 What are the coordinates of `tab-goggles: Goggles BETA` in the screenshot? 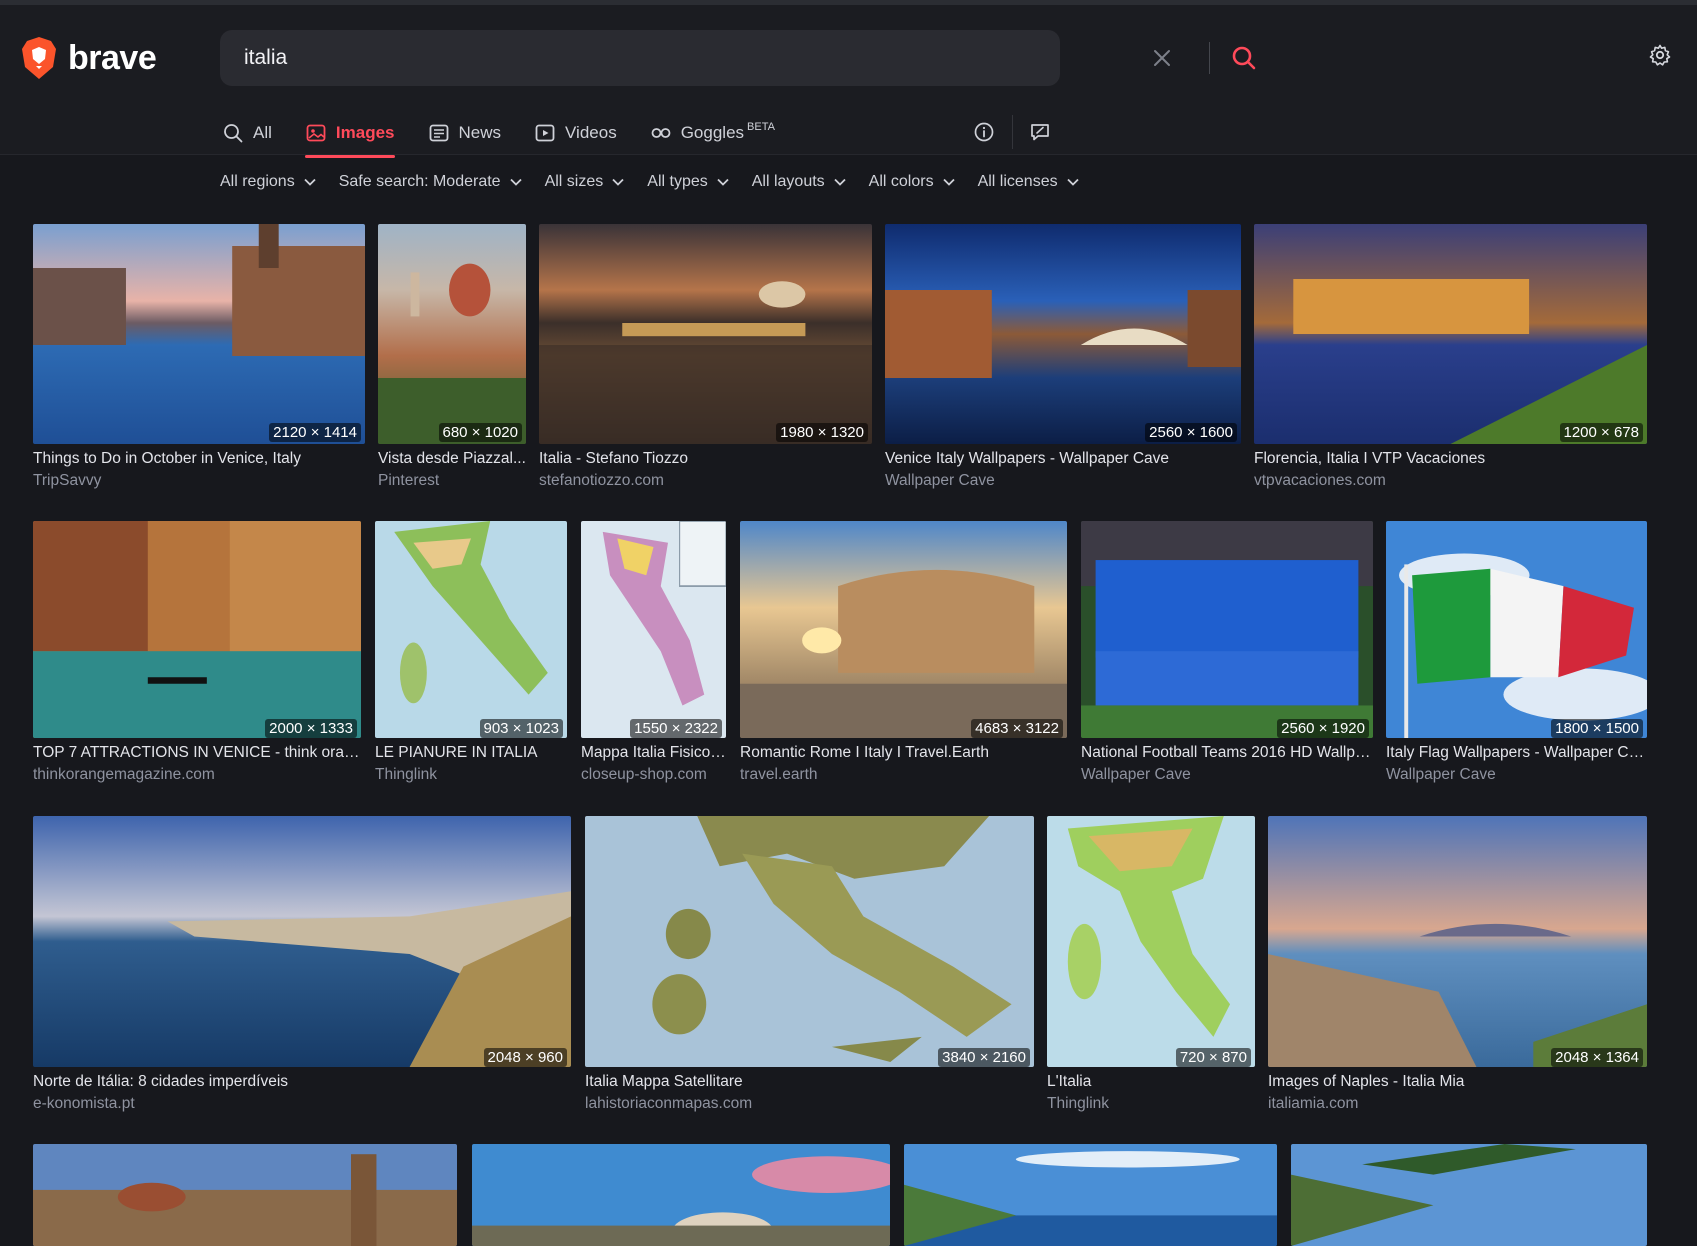 It's located at (712, 133).